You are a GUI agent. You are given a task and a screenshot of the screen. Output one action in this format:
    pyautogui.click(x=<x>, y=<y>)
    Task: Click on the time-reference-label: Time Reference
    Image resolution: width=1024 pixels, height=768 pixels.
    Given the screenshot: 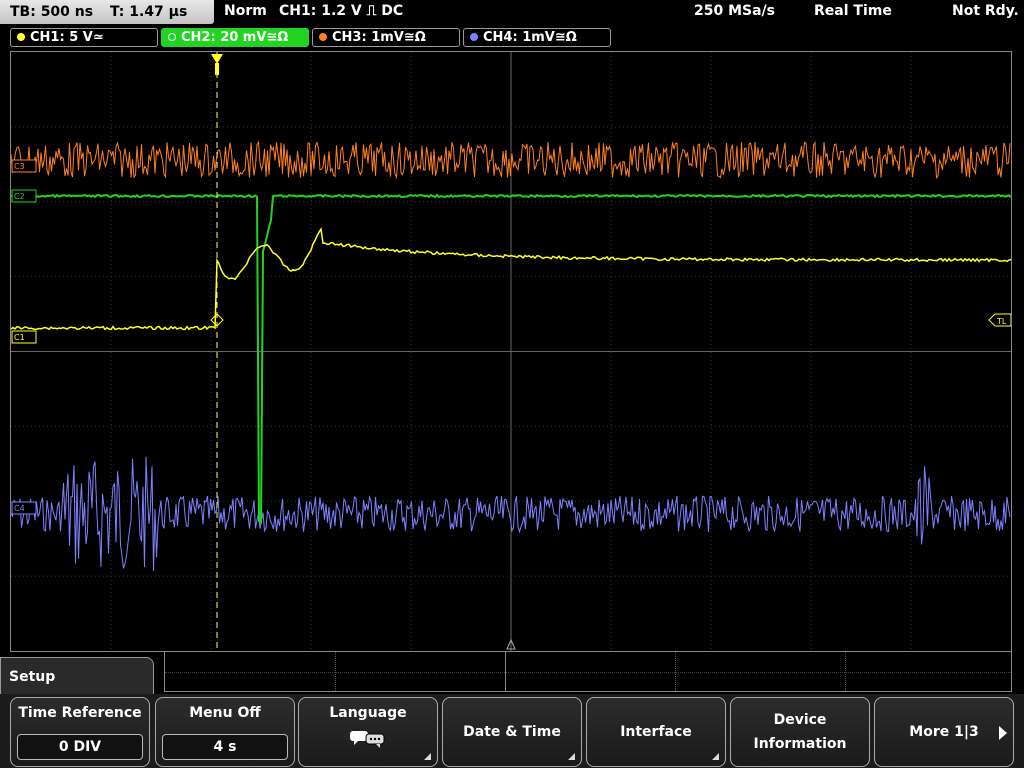 What is the action you would take?
    pyautogui.click(x=80, y=713)
    